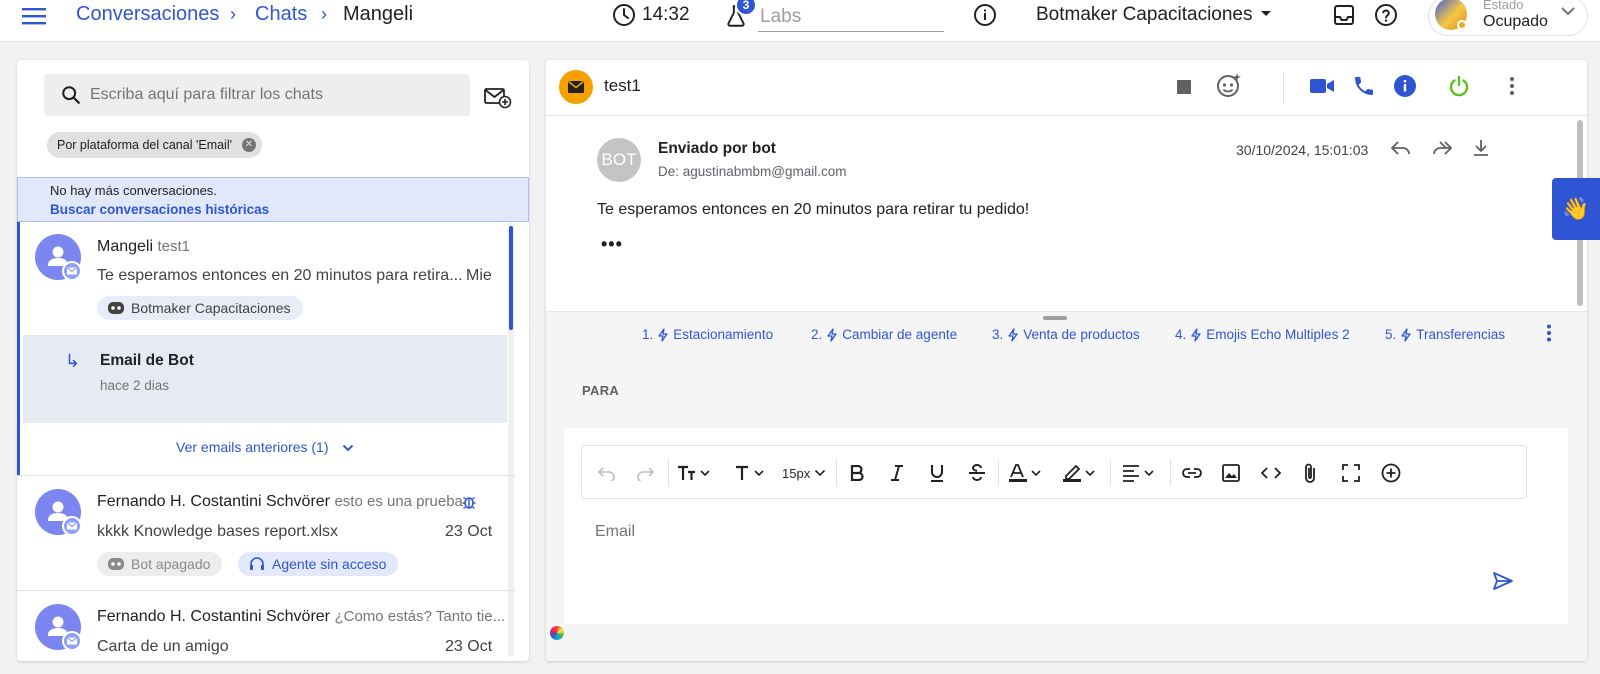 Image resolution: width=1600 pixels, height=674 pixels. I want to click on font-size-dropdown: 15px, so click(804, 473).